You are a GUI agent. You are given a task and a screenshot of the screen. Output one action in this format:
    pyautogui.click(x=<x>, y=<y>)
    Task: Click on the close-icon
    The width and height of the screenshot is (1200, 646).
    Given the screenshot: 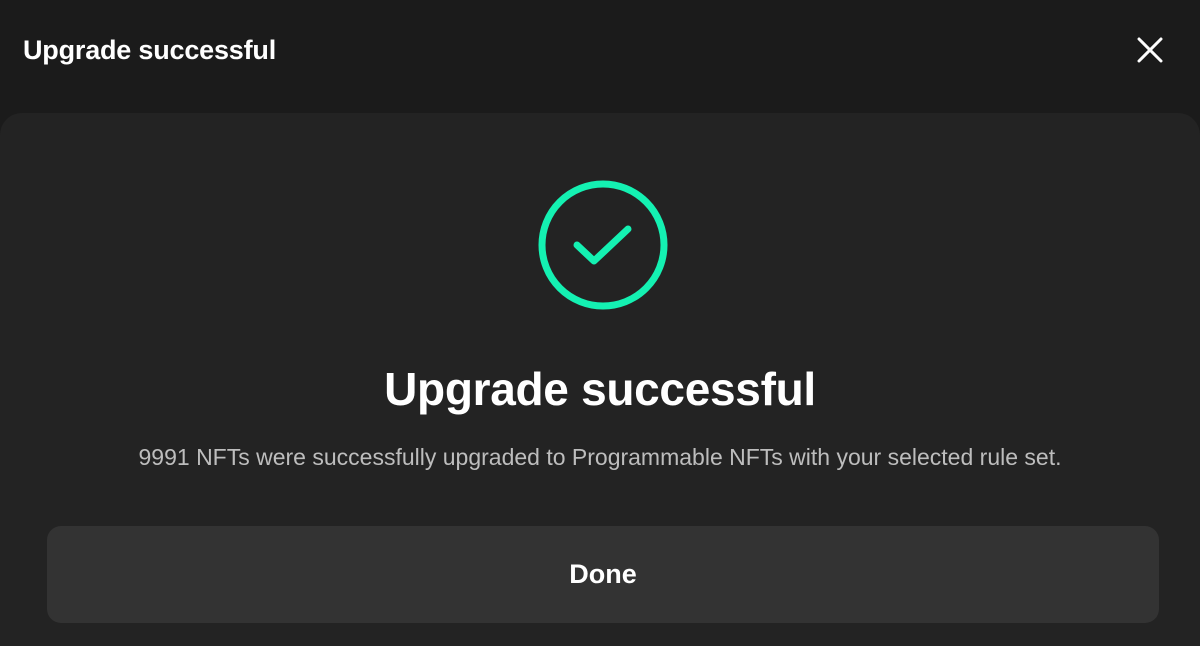 What is the action you would take?
    pyautogui.click(x=1150, y=50)
    